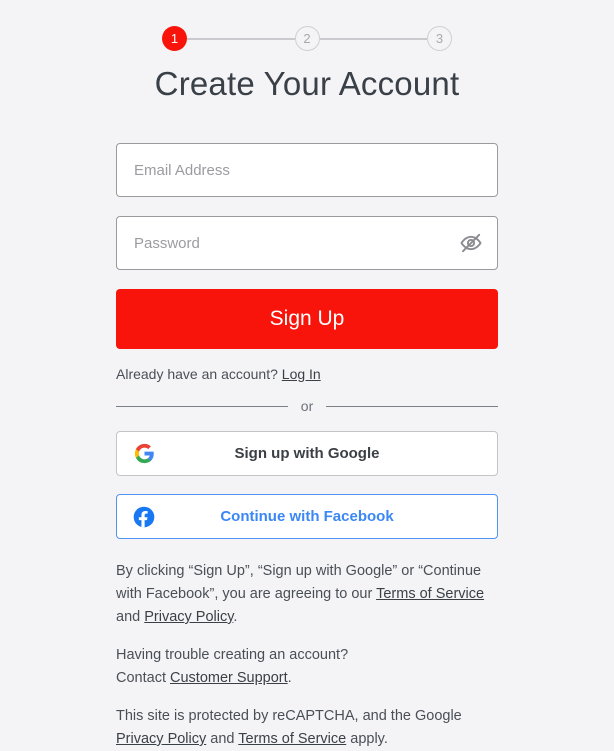  Describe the element at coordinates (367, 739) in the screenshot. I see `recaptcha-part3: apply.` at that location.